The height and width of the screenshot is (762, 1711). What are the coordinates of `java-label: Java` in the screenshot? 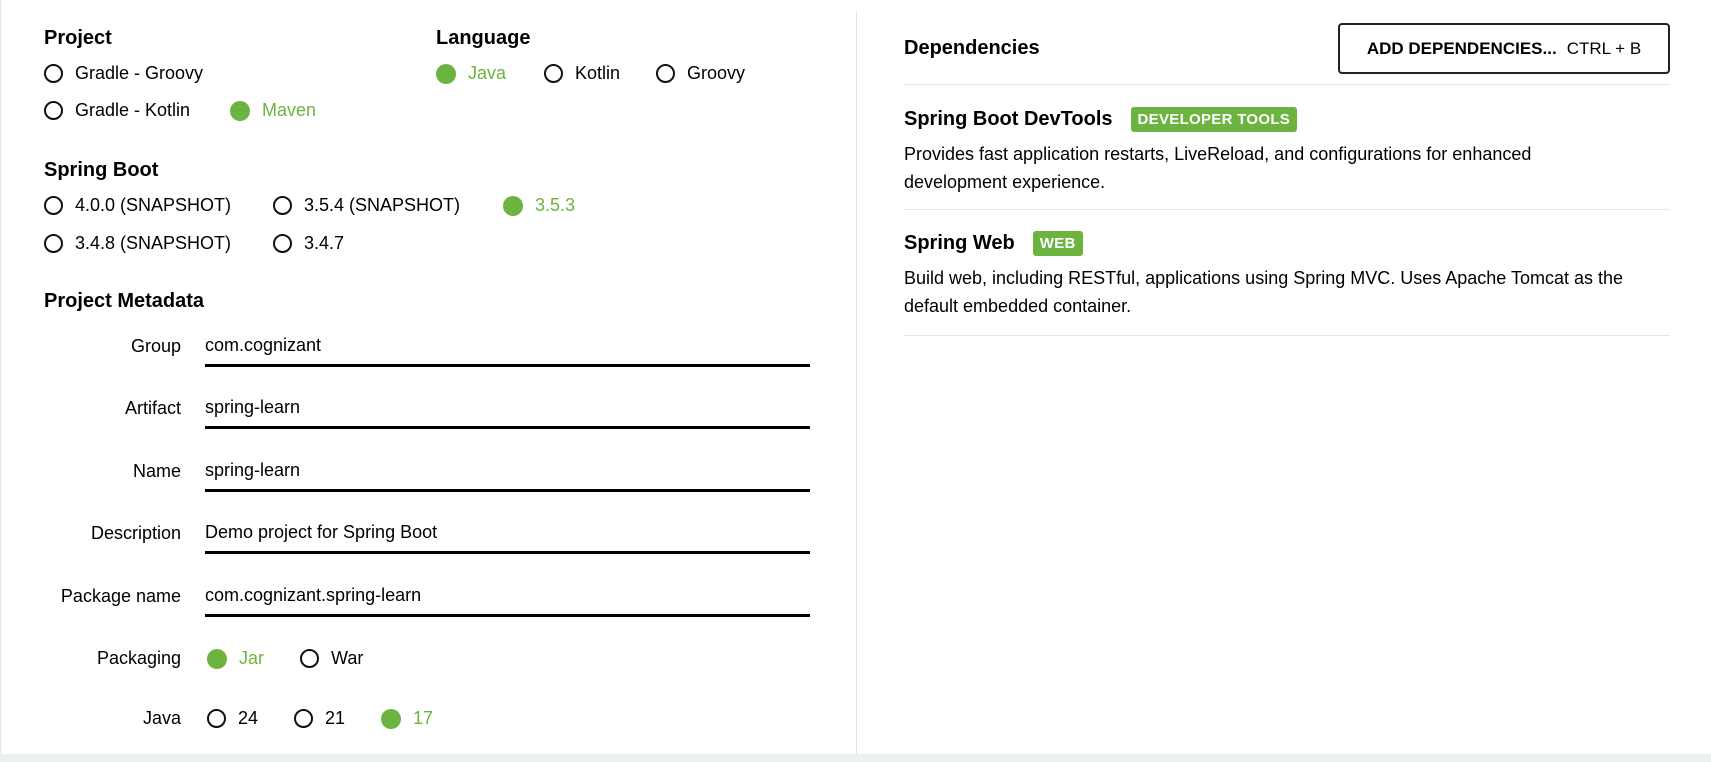 It's located at (161, 718).